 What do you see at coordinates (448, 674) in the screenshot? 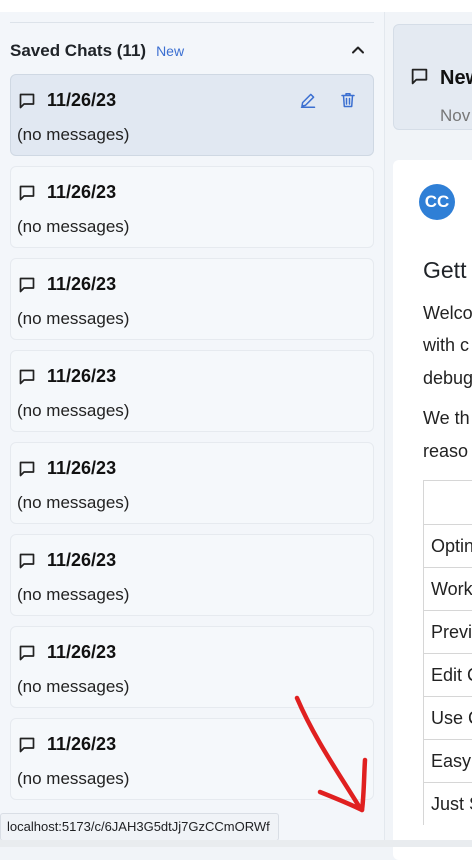
I see `table-row: Edit C` at bounding box center [448, 674].